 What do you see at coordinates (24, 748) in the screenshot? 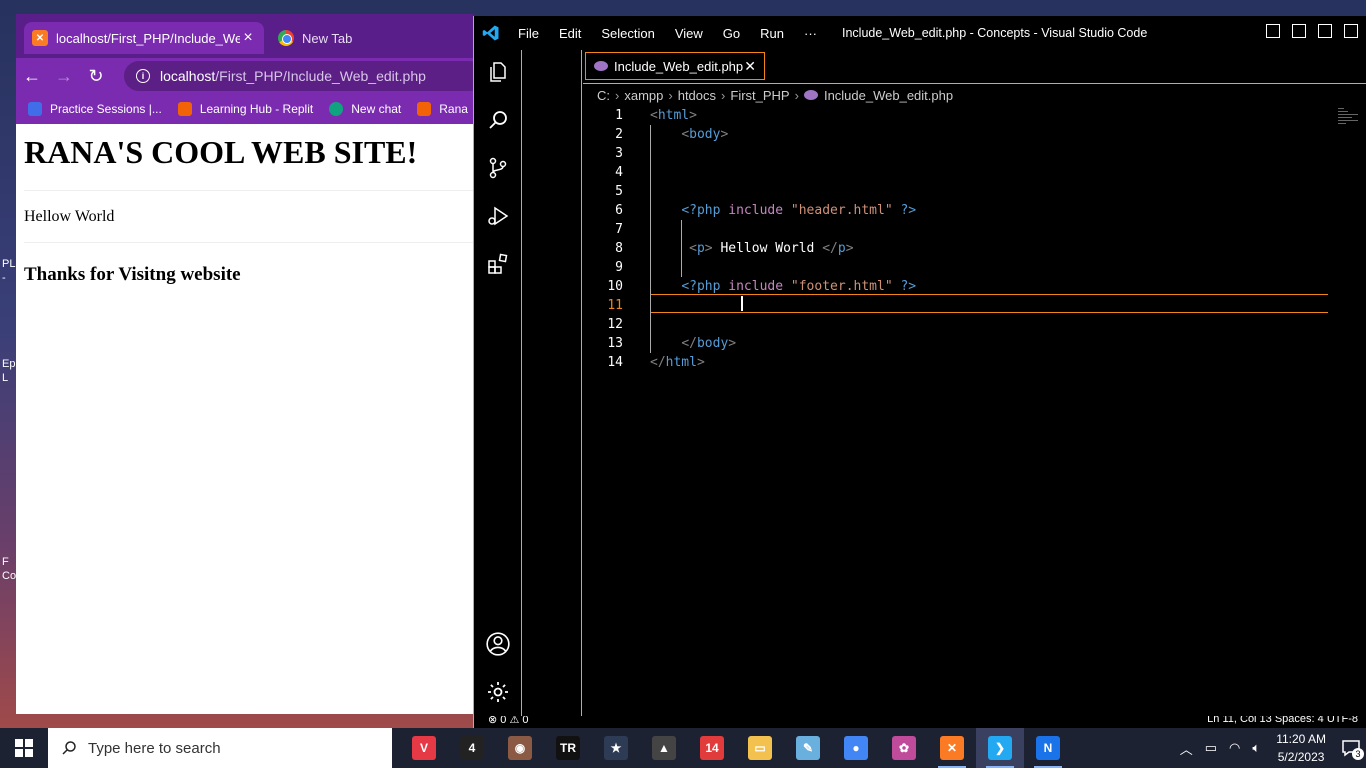
I see `windows-start-icon` at bounding box center [24, 748].